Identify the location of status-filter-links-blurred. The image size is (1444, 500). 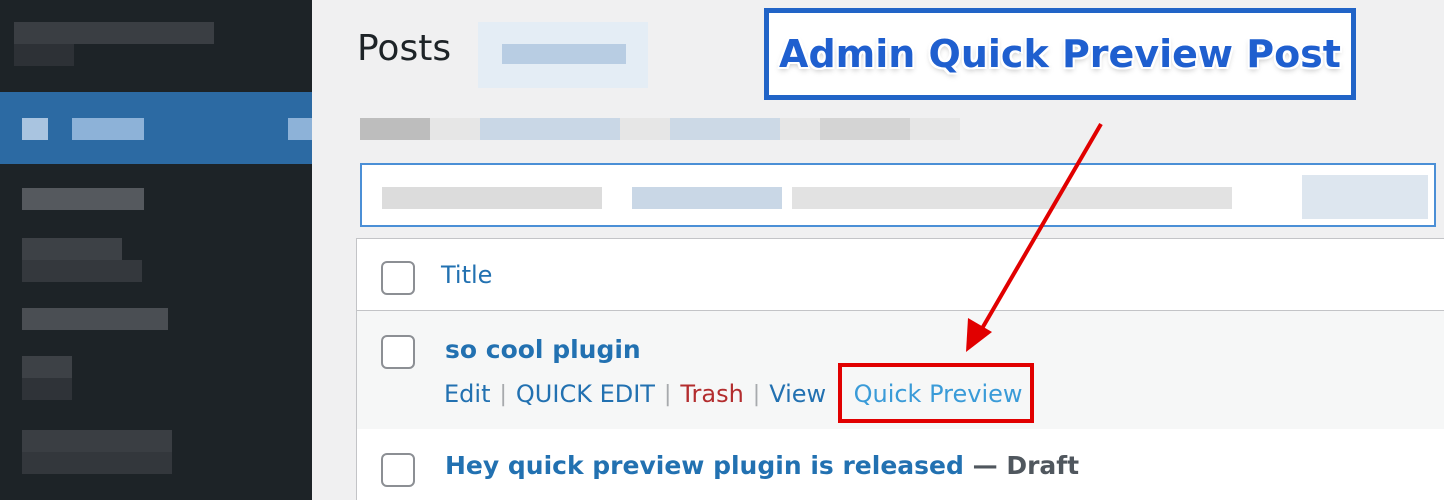
(660, 129).